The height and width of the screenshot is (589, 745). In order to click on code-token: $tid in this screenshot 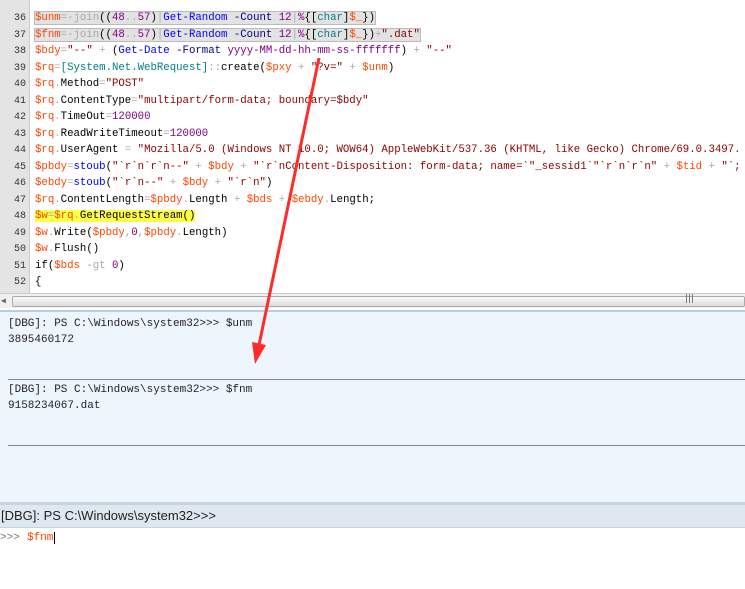, I will do `click(689, 166)`.